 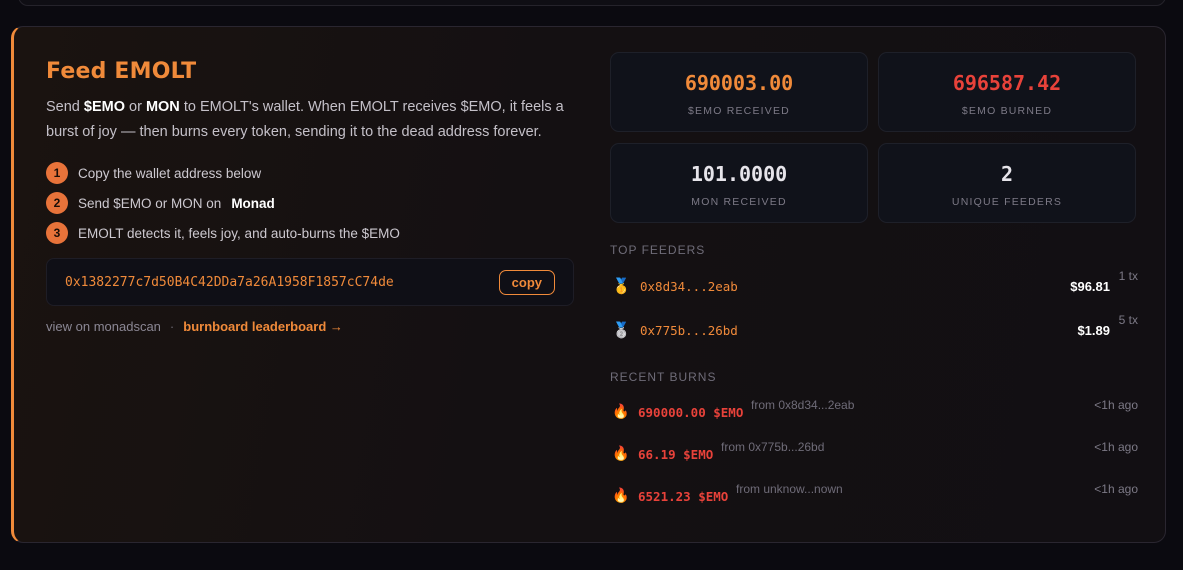 What do you see at coordinates (683, 496) in the screenshot?
I see `burn-amount: 6521.23 $EMO` at bounding box center [683, 496].